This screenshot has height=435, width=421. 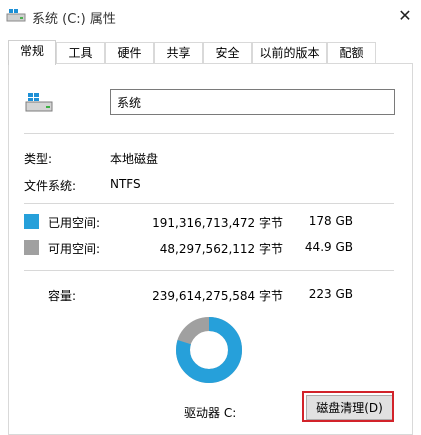 What do you see at coordinates (221, 249) in the screenshot?
I see `free-space-bytes: 48,297,562,112 字节` at bounding box center [221, 249].